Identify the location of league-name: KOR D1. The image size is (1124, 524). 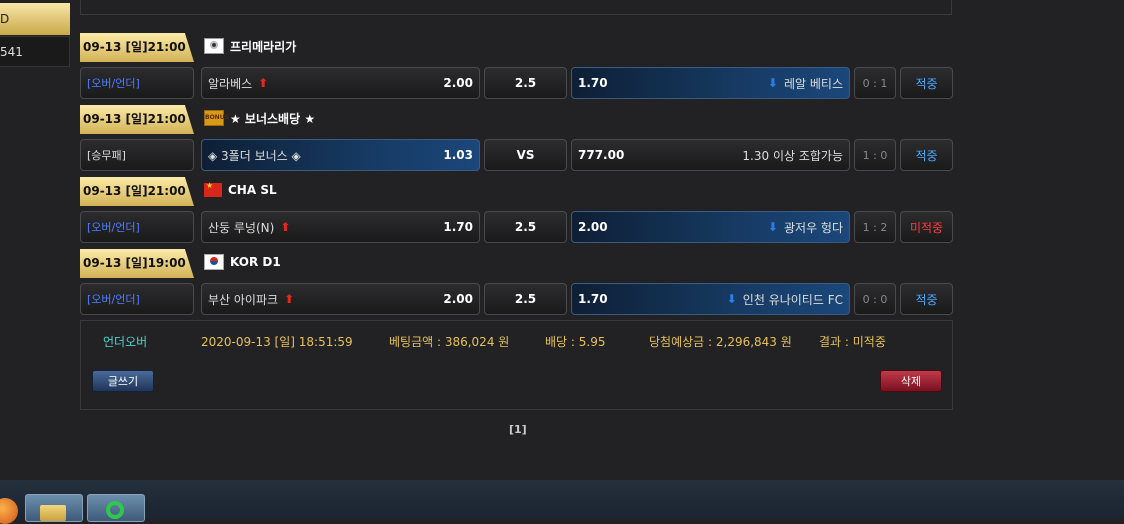
(255, 262).